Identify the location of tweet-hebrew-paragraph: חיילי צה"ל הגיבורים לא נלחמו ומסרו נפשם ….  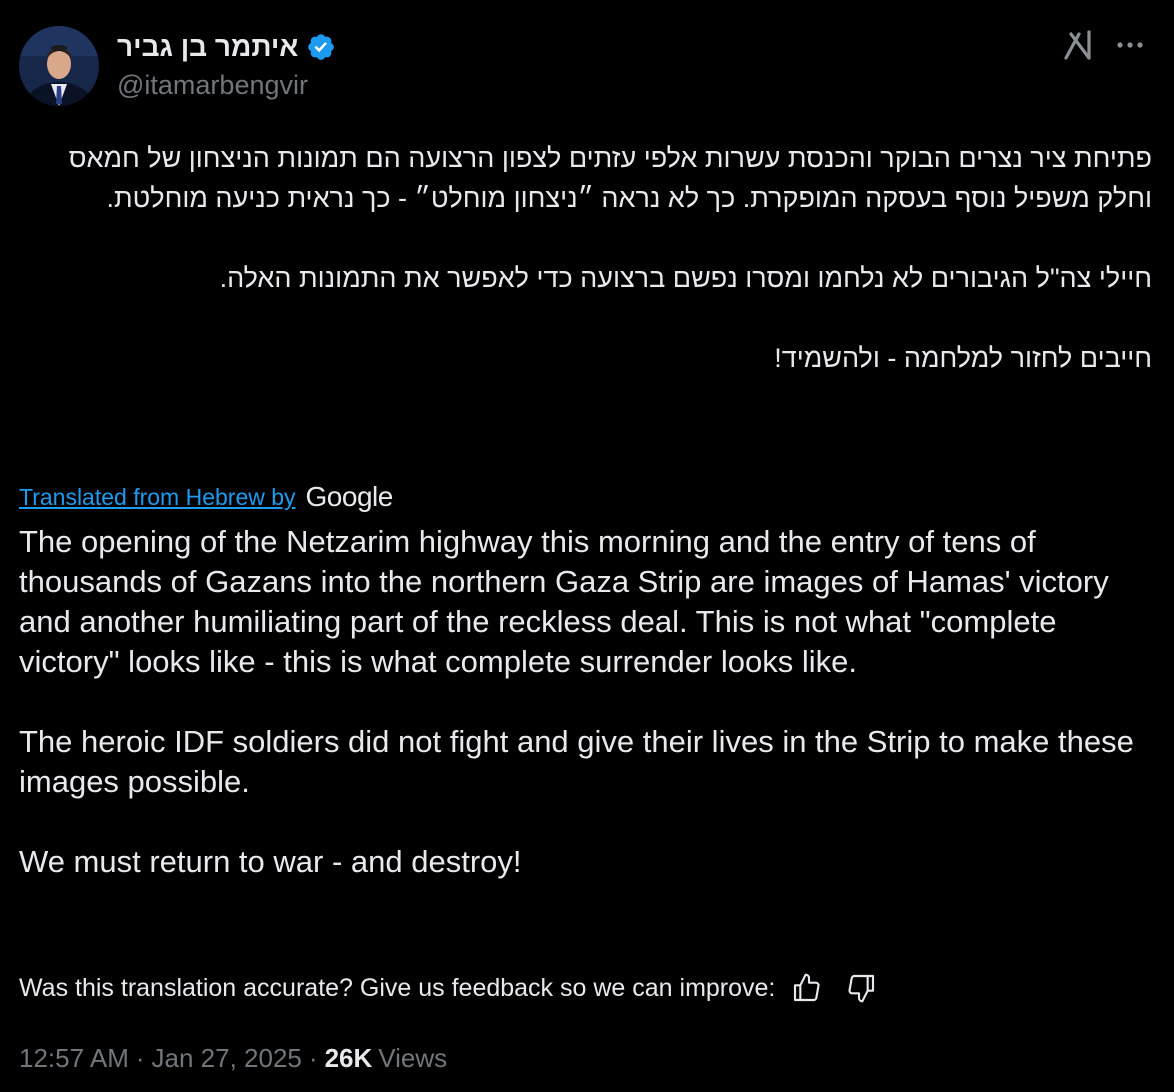
(685, 278).